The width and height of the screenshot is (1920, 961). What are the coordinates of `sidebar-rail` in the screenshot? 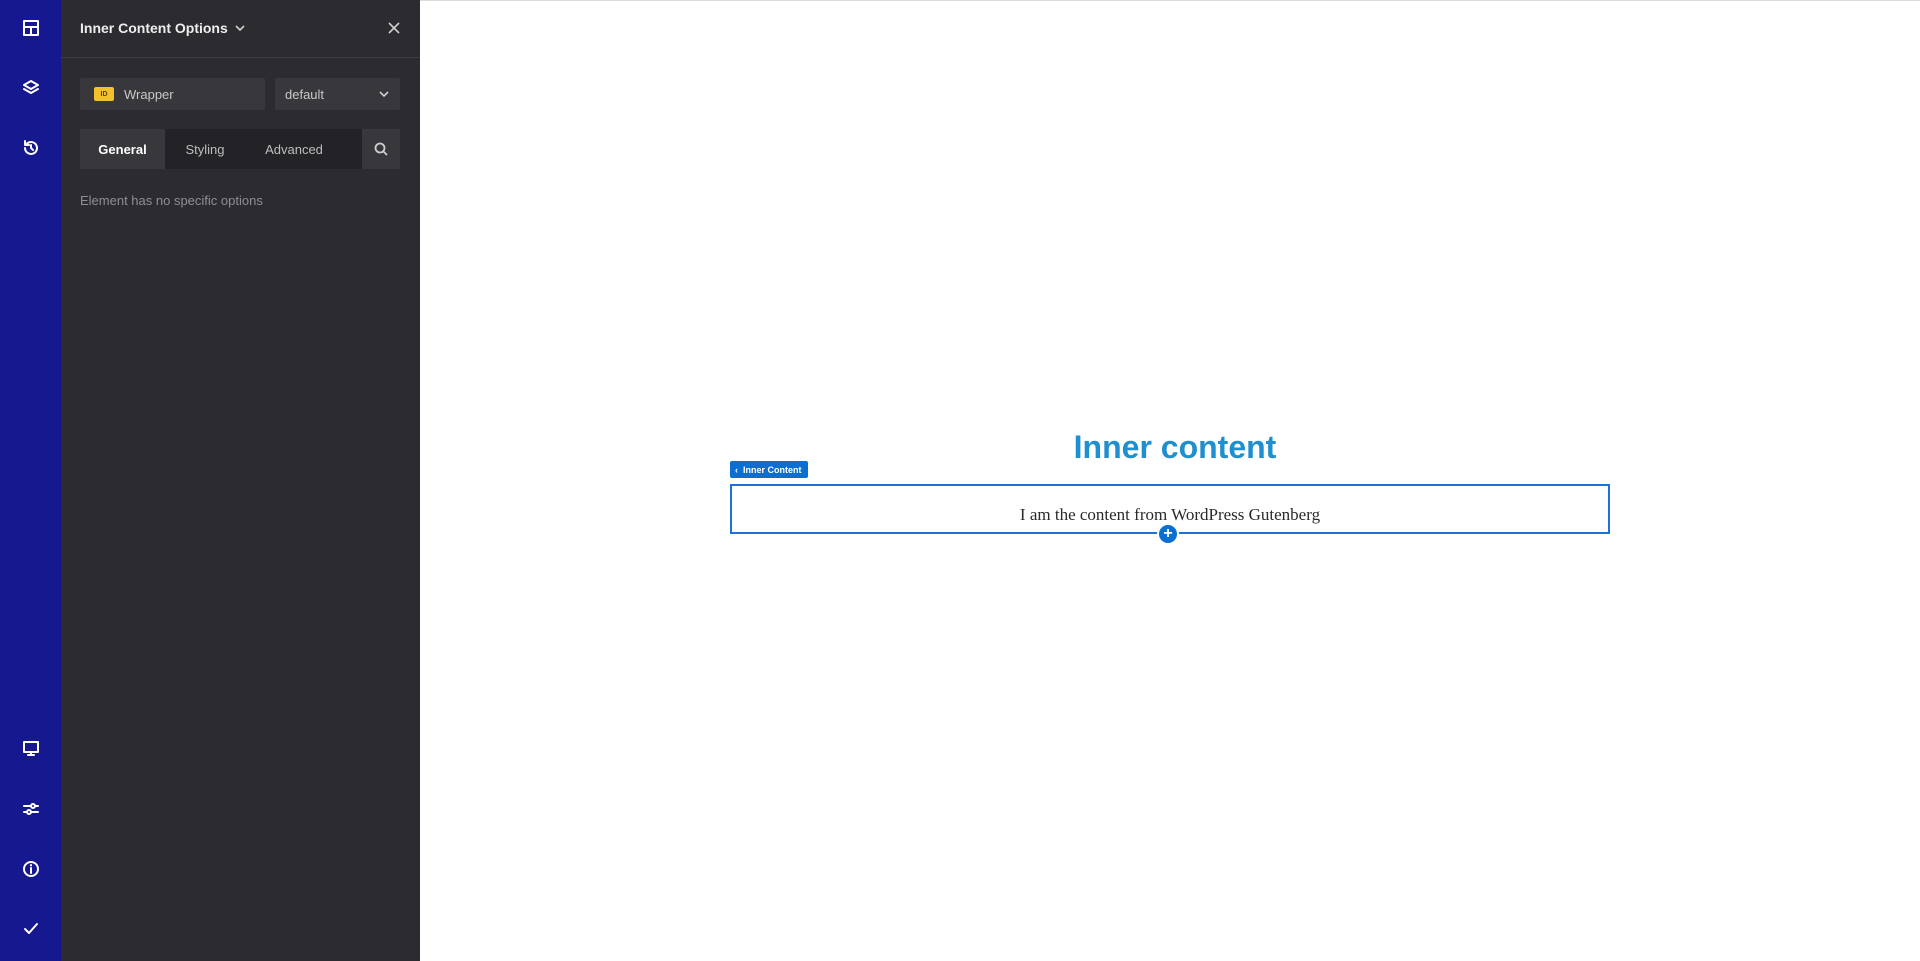 It's located at (30, 480).